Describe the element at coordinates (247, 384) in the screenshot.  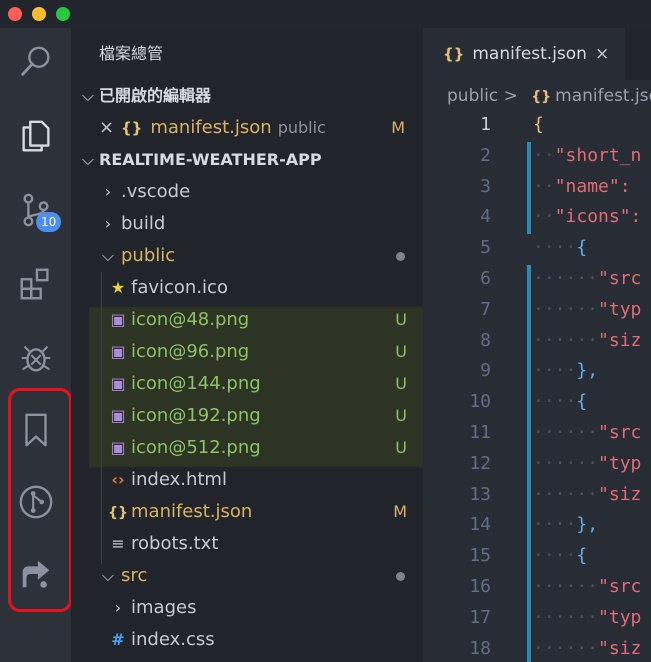
I see `tree-file-icon144: ▣ icon@144.png U` at that location.